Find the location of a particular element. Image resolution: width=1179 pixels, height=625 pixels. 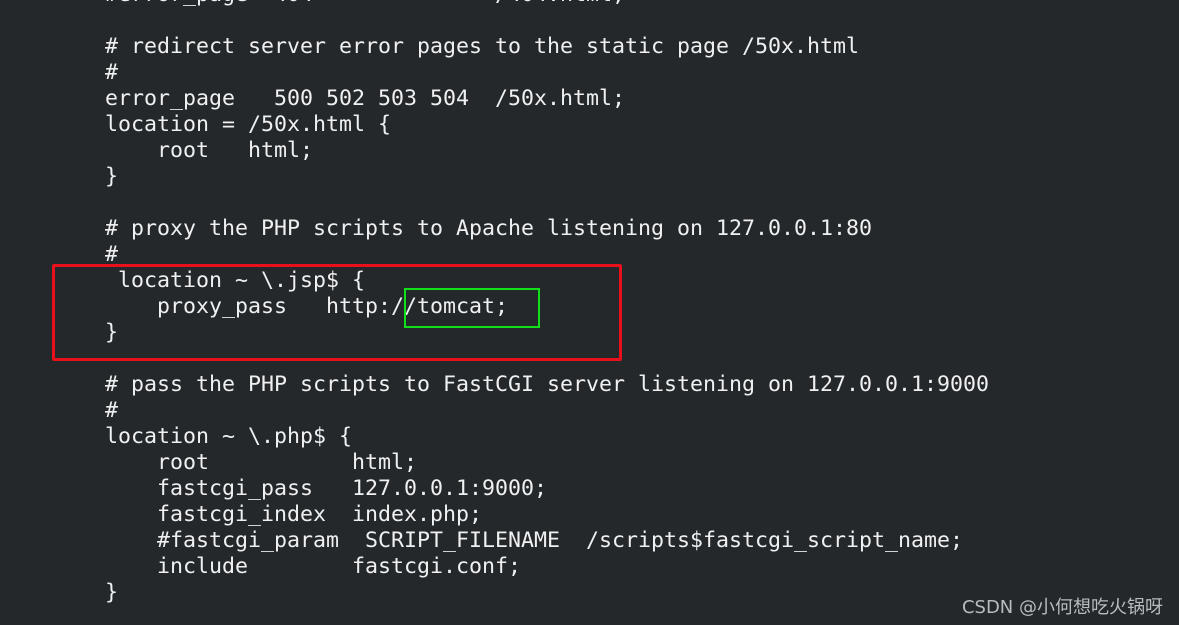

code-line: #error_page 404 /404.html; is located at coordinates (339, 4).